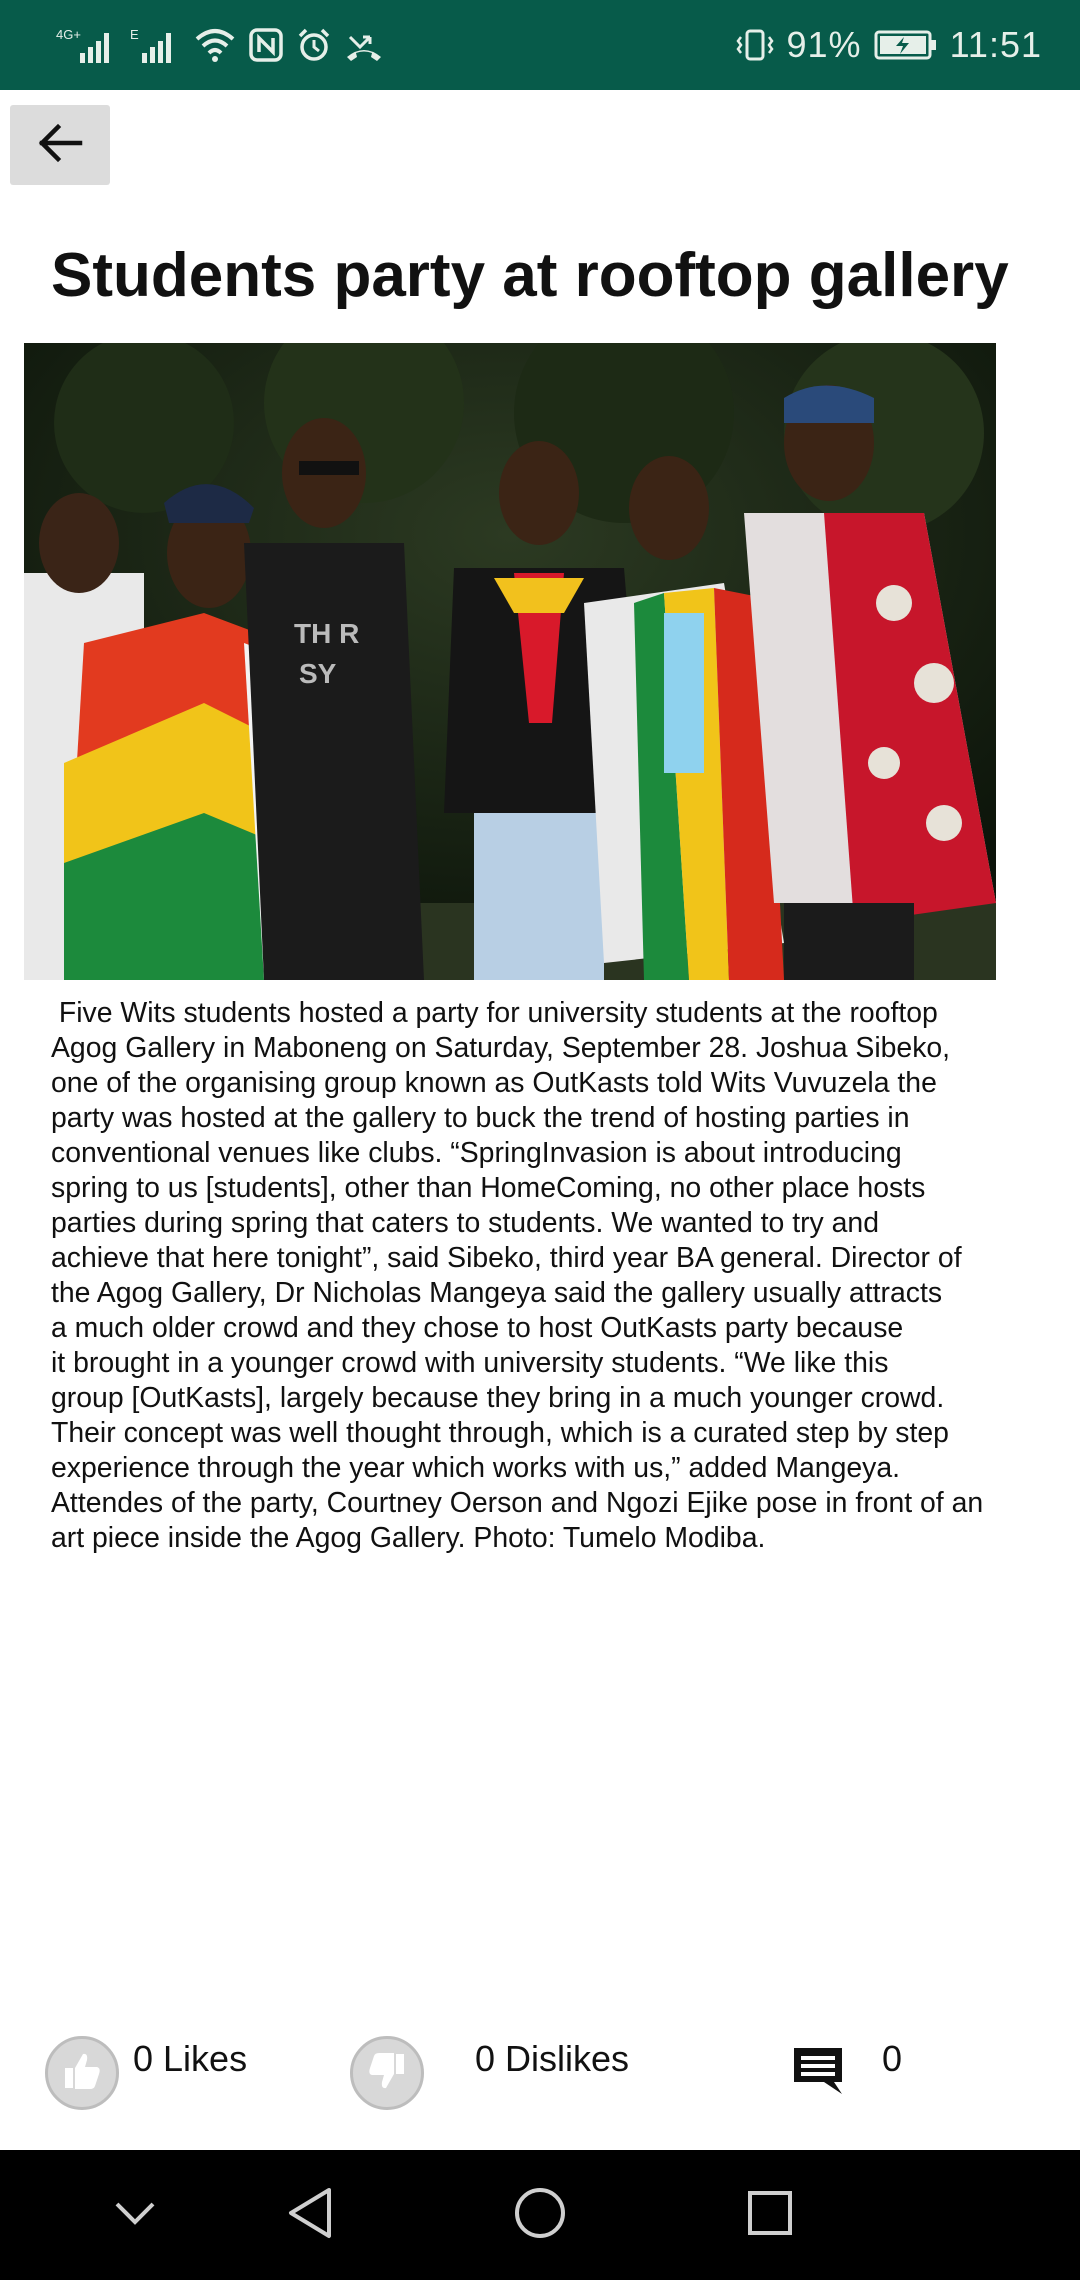 This screenshot has width=1080, height=2280. Describe the element at coordinates (215, 45) in the screenshot. I see `wifi-icon` at that location.